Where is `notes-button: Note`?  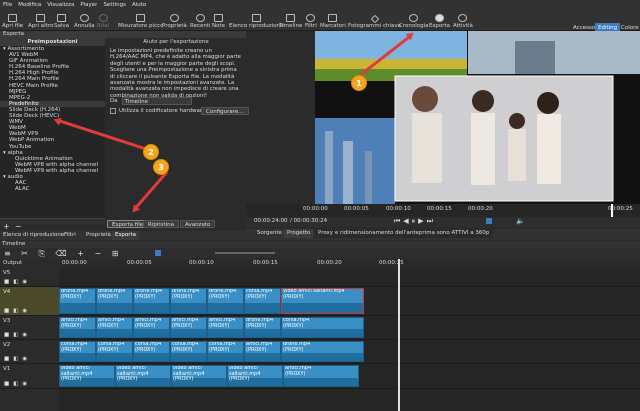 notes-button: Note is located at coordinates (218, 20).